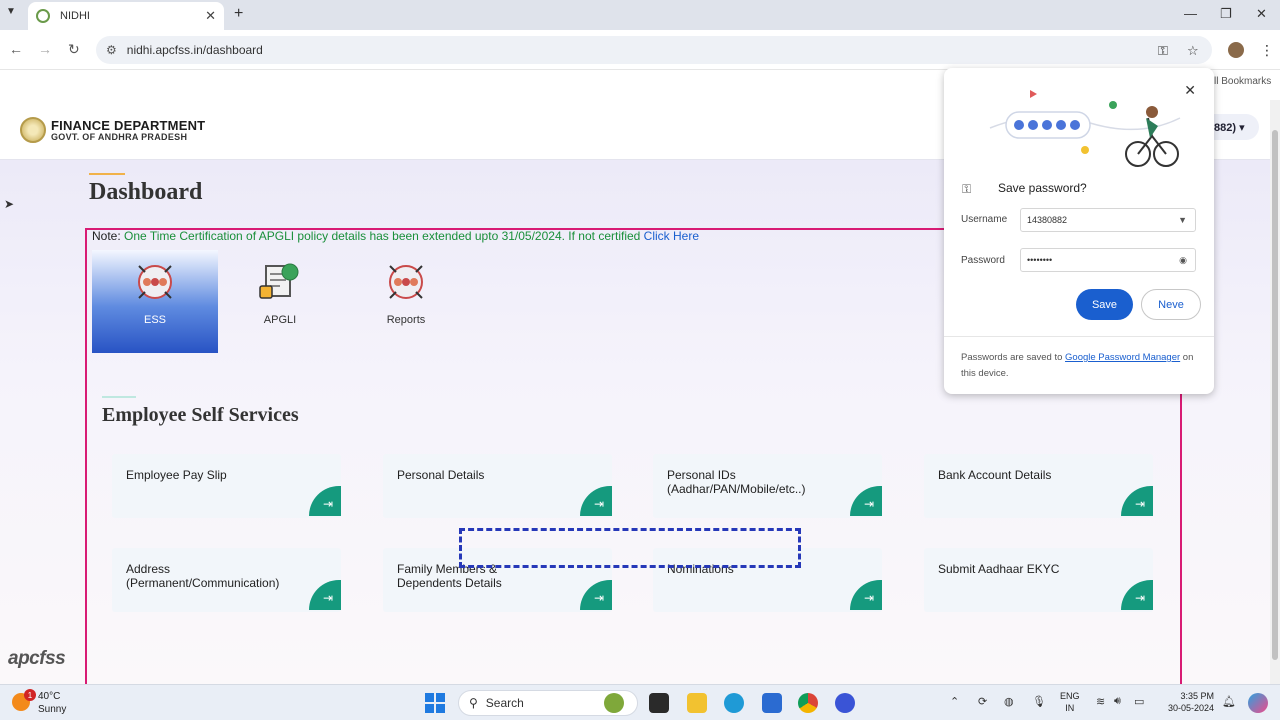 Image resolution: width=1280 pixels, height=720 pixels. What do you see at coordinates (406, 320) in the screenshot?
I see `module-label: Reports` at bounding box center [406, 320].